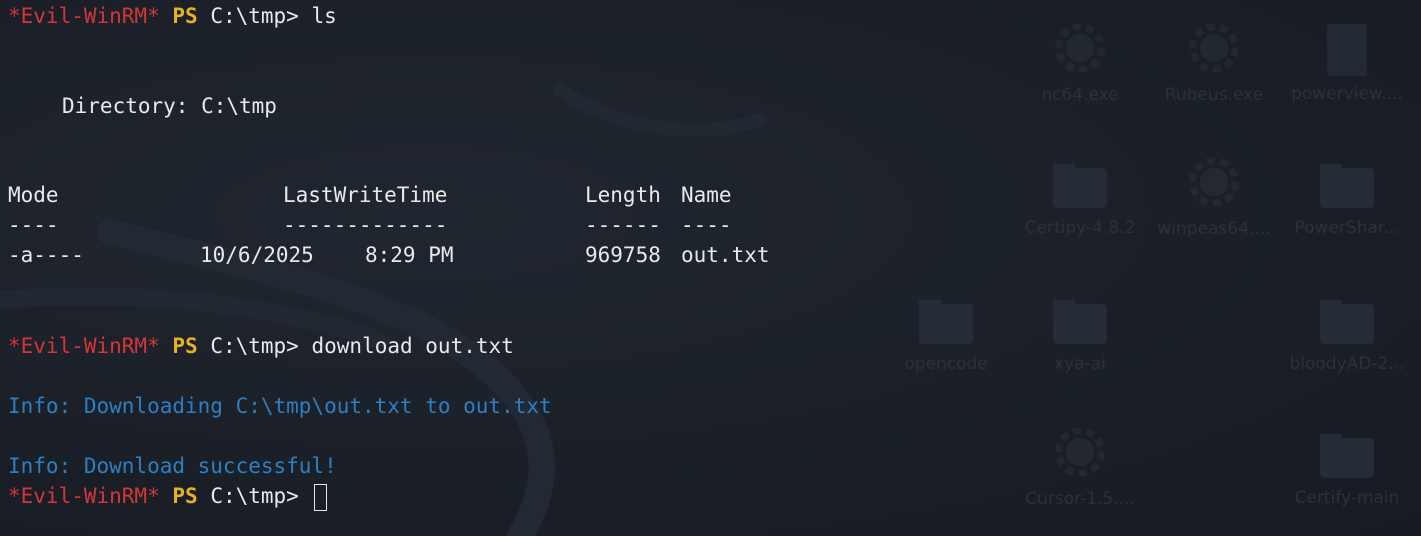  I want to click on desktop-icon-nc64: nc64.exe, so click(1080, 64).